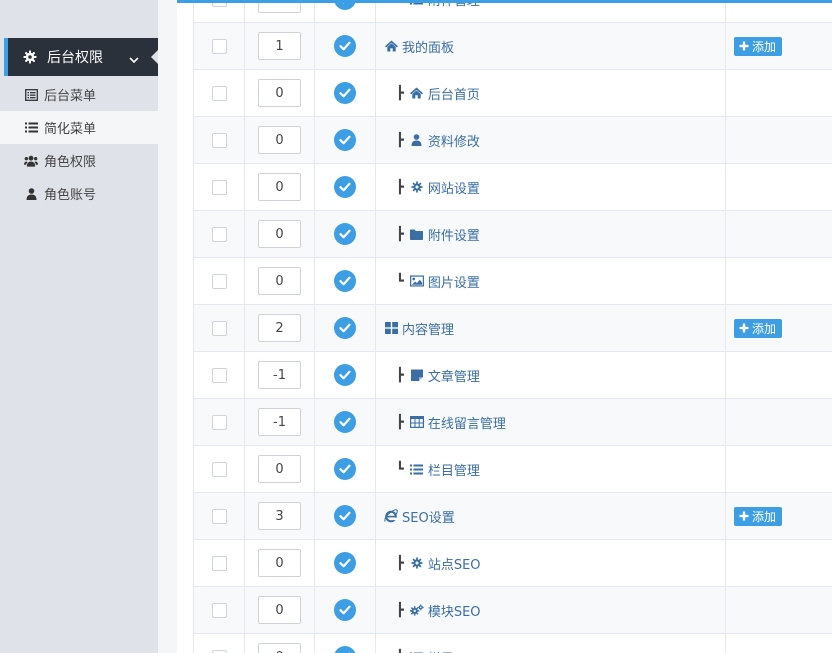  Describe the element at coordinates (513, 13) in the screenshot. I see `table-row: 0 ┗ 附件管理` at that location.